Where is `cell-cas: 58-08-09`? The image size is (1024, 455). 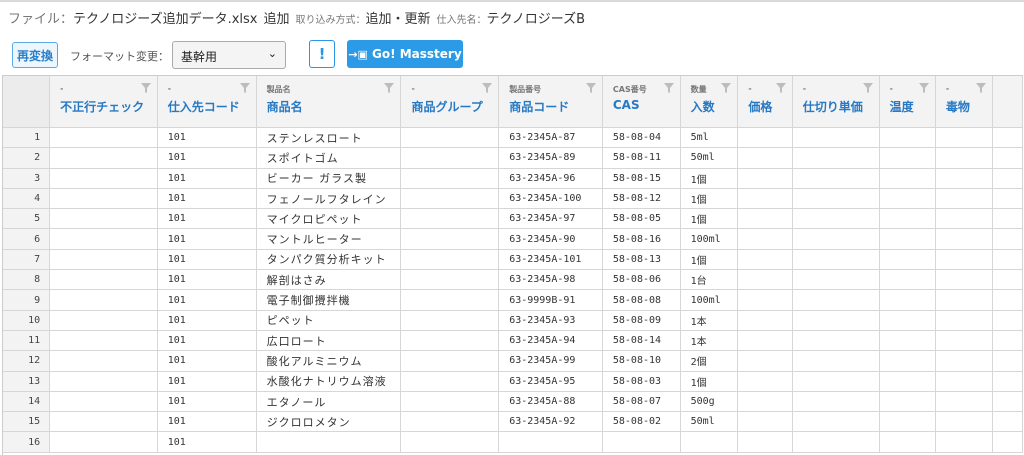 cell-cas: 58-08-09 is located at coordinates (641, 320).